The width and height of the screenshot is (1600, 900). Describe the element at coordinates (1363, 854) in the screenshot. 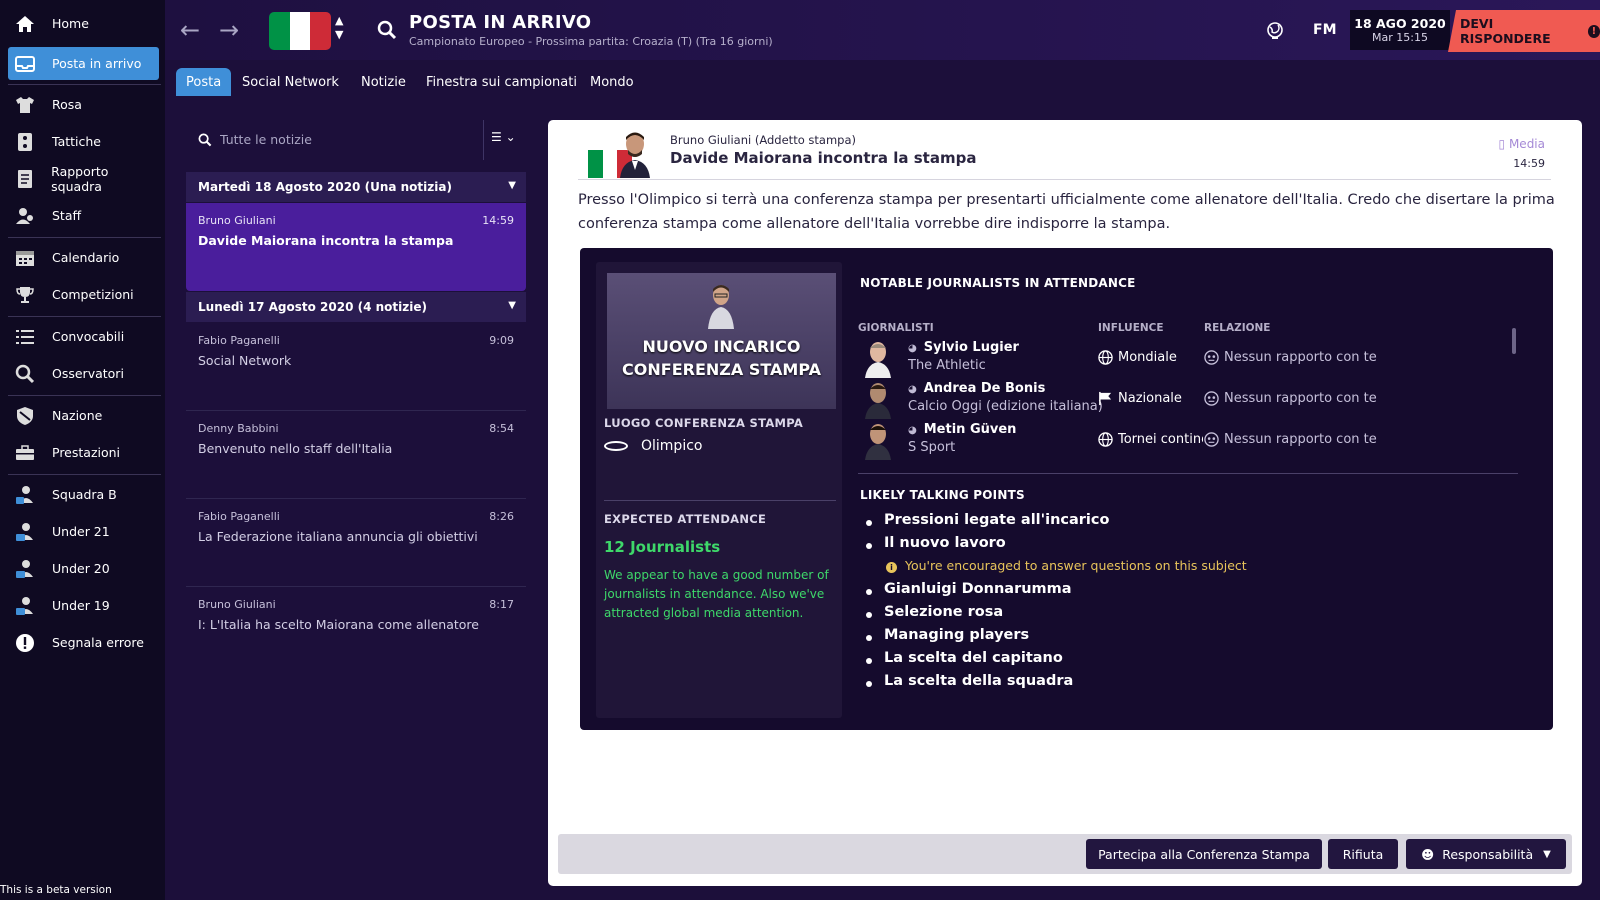

I see `refuse-button: Rifiuta` at that location.